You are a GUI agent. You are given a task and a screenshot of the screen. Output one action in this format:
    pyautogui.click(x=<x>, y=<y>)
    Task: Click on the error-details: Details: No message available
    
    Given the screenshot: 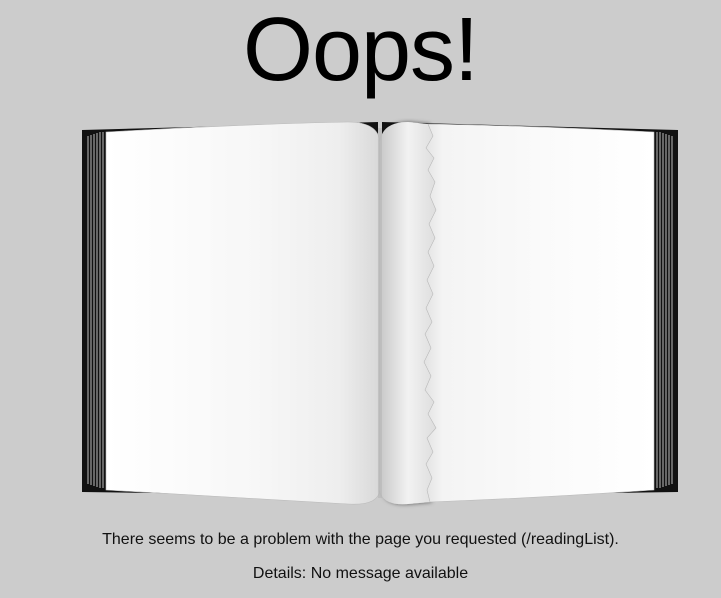 What is the action you would take?
    pyautogui.click(x=360, y=573)
    